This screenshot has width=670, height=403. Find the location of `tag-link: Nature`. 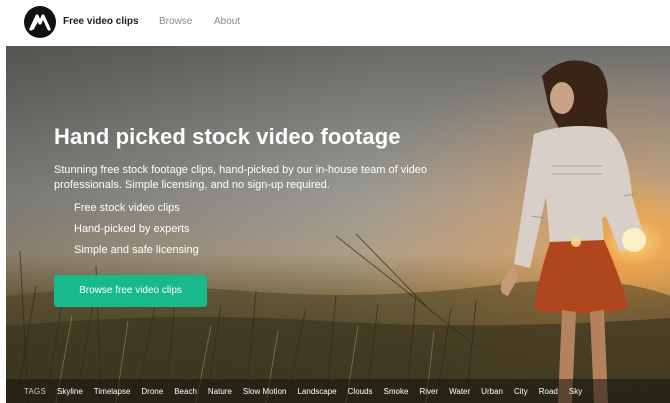

tag-link: Nature is located at coordinates (220, 391).